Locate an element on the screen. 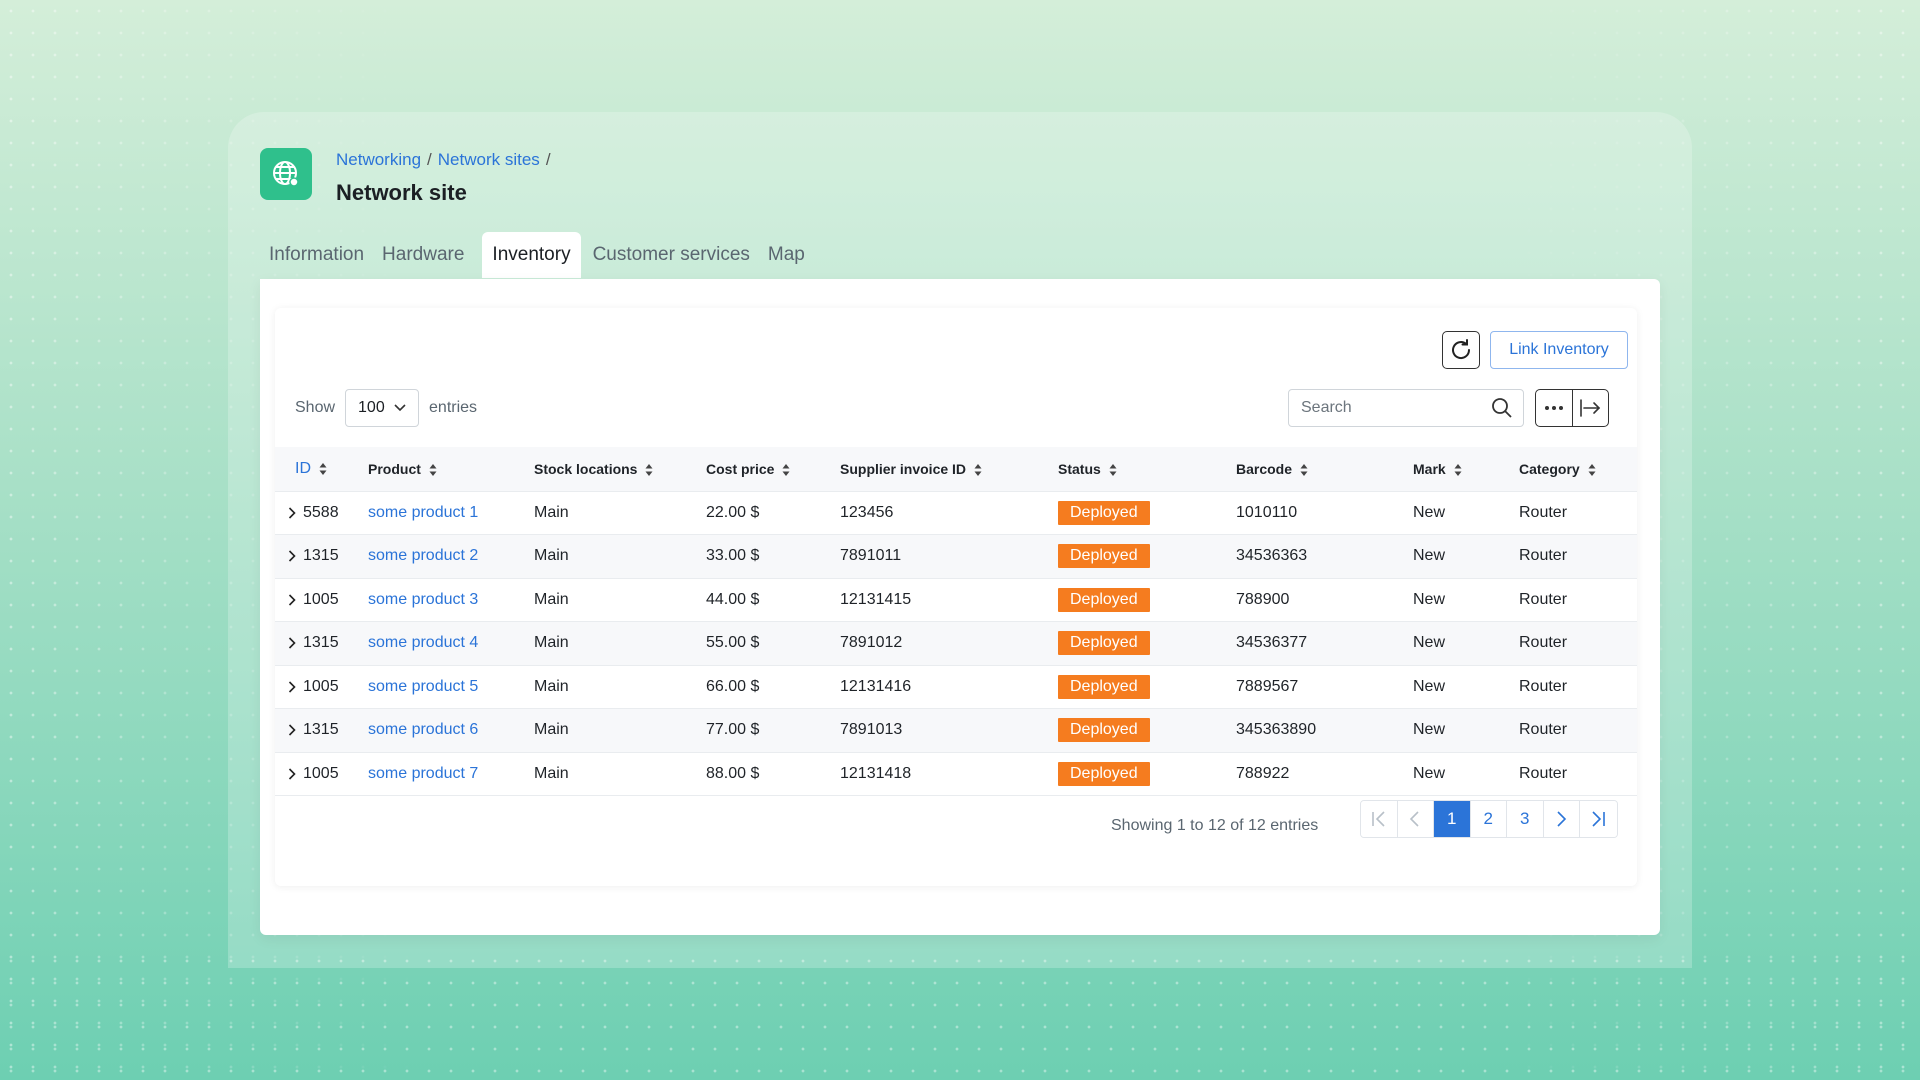  column-header-supplier-invoice-id: Supplier invoice ID is located at coordinates (949, 469).